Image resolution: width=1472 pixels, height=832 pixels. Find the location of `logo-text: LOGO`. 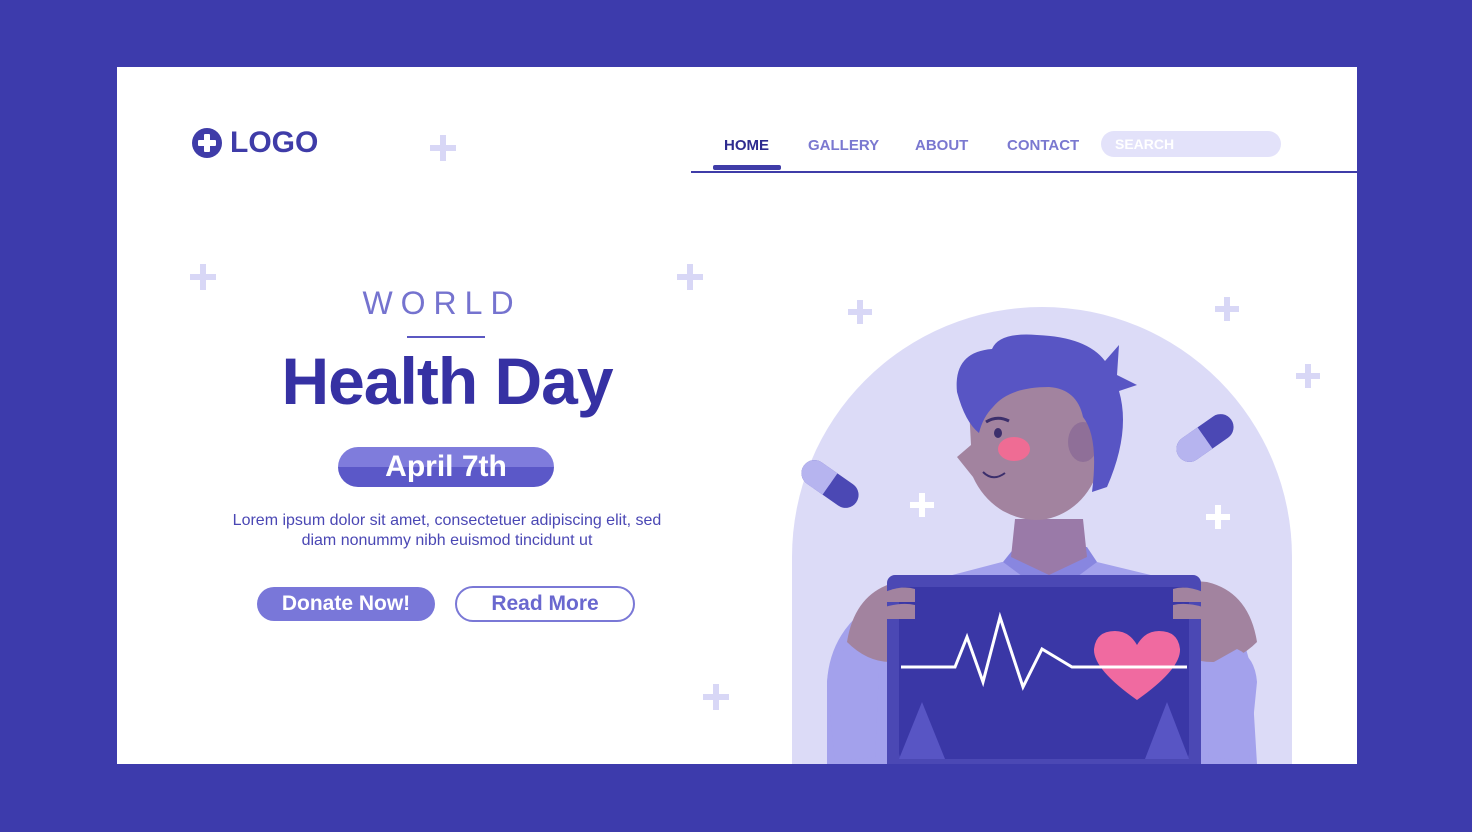

logo-text: LOGO is located at coordinates (274, 142).